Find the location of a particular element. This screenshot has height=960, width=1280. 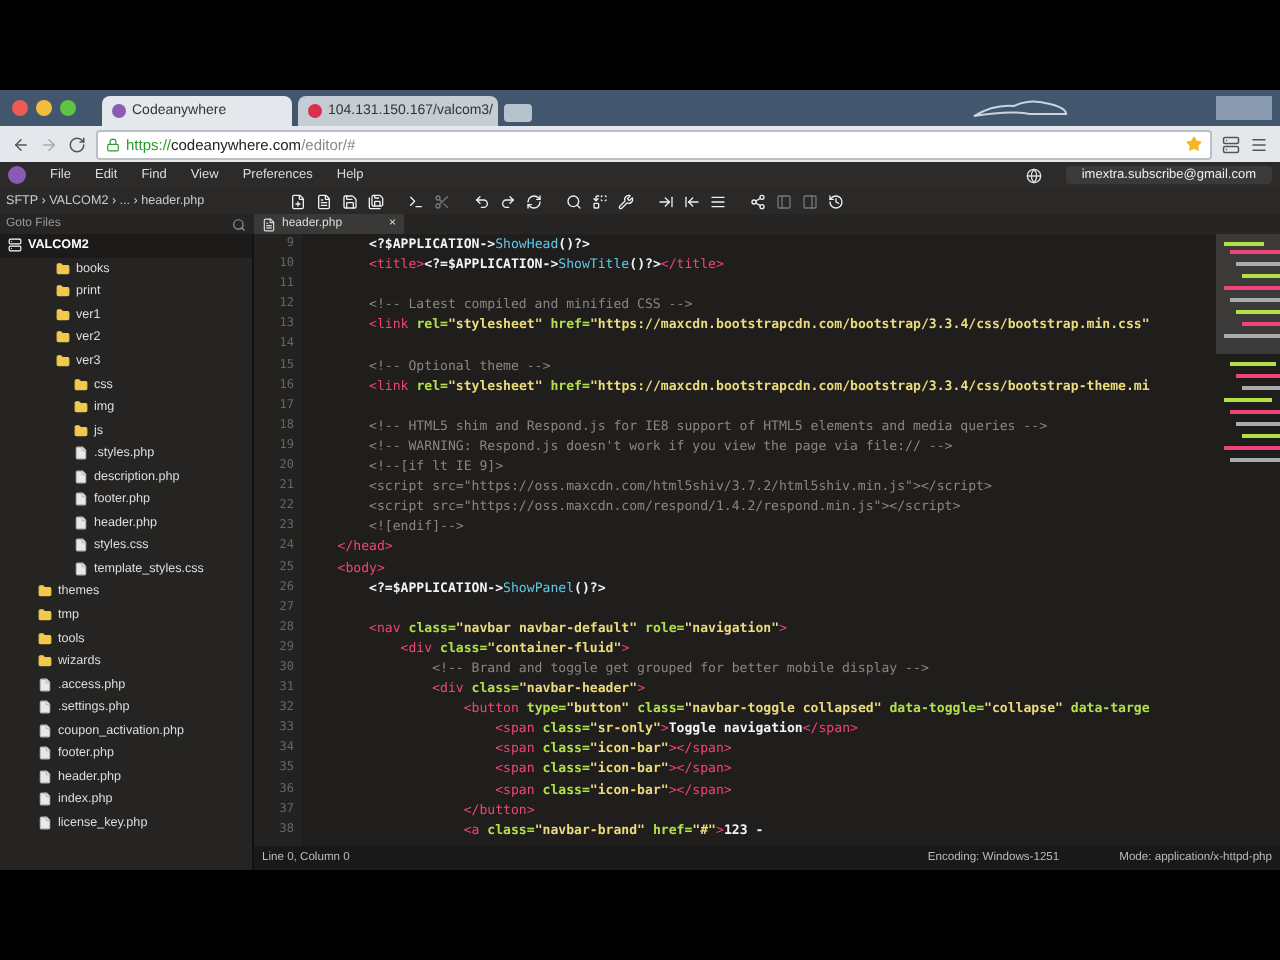

align-icon is located at coordinates (718, 201).